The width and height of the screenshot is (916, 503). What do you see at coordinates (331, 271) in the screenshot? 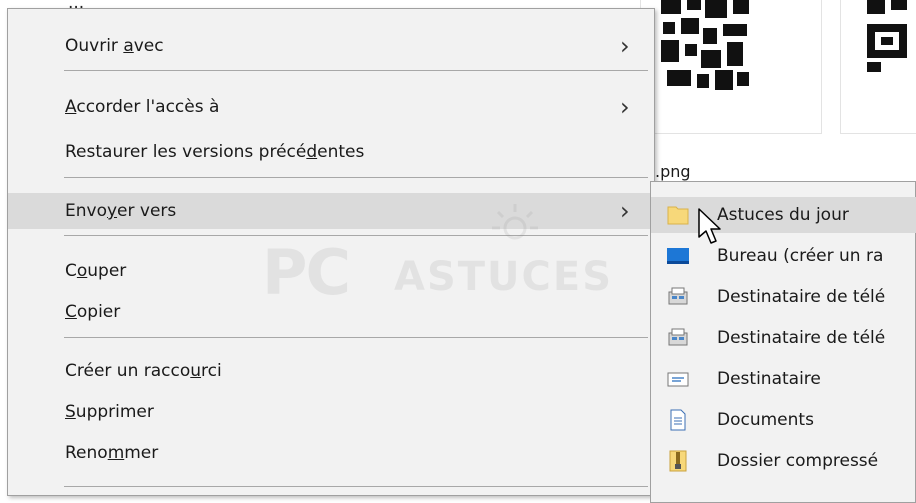
I see `menu-item-cut: Couper` at bounding box center [331, 271].